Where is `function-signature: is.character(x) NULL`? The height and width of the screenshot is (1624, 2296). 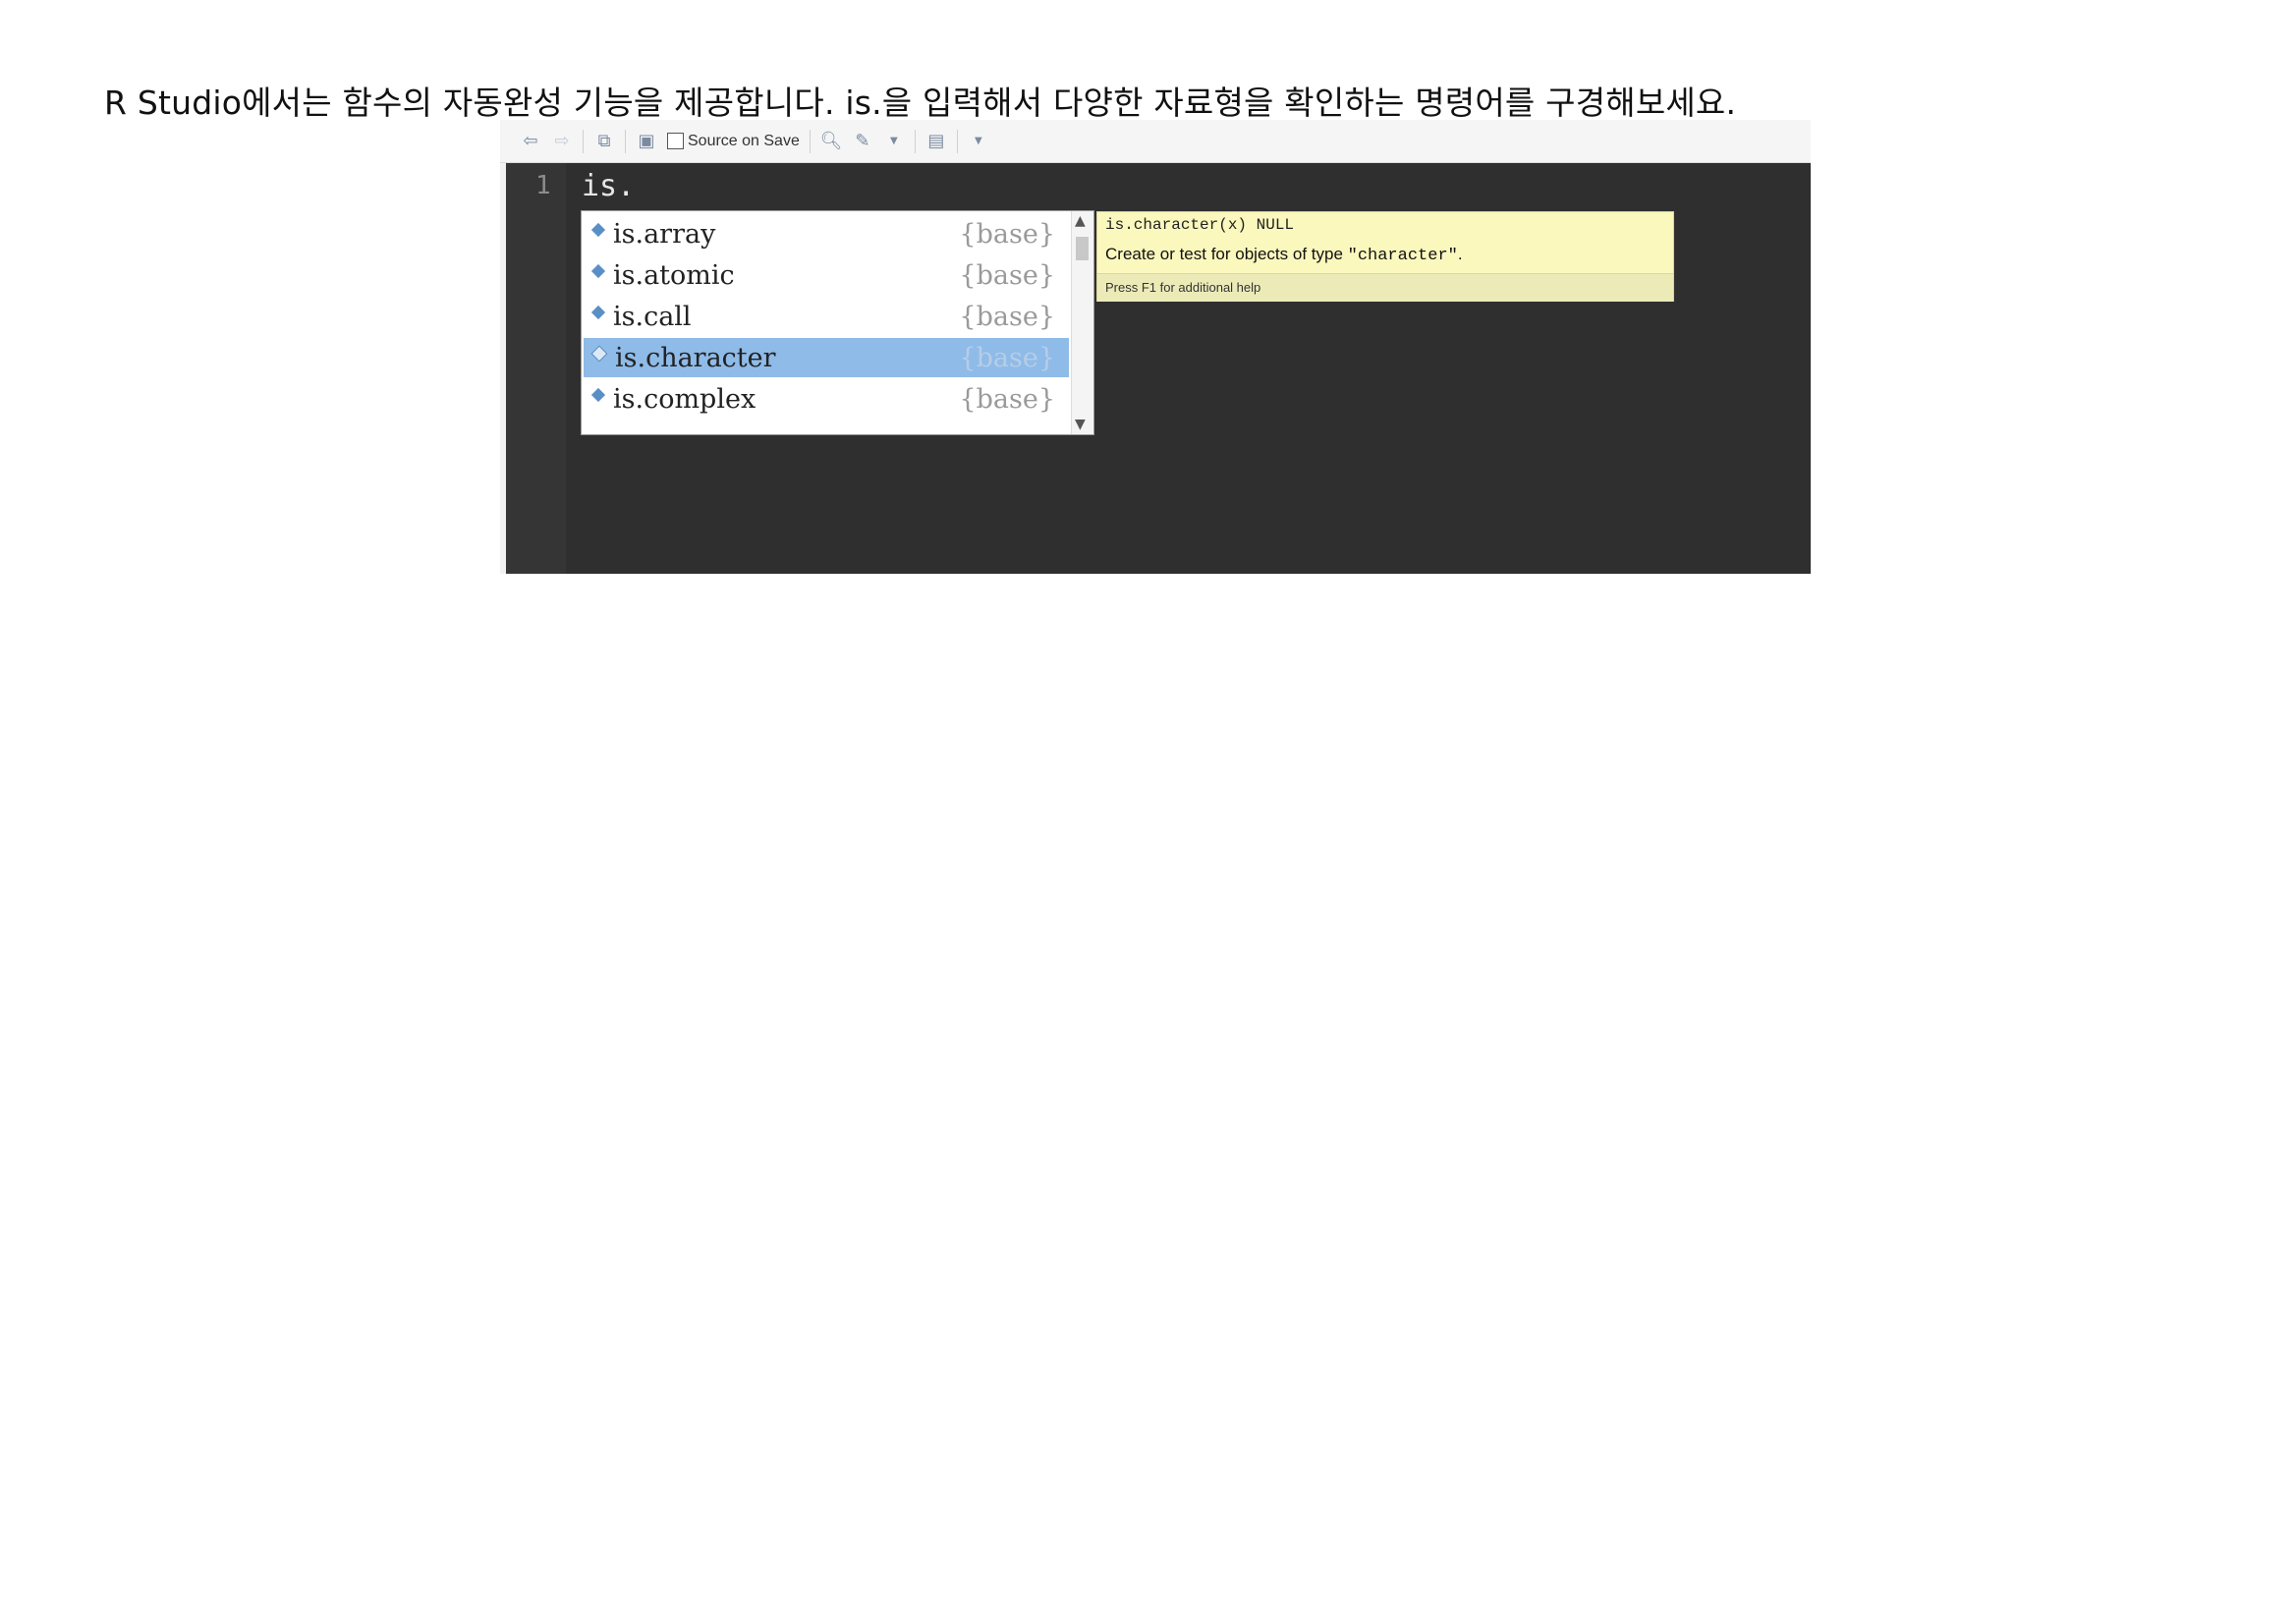 function-signature: is.character(x) NULL is located at coordinates (1200, 225).